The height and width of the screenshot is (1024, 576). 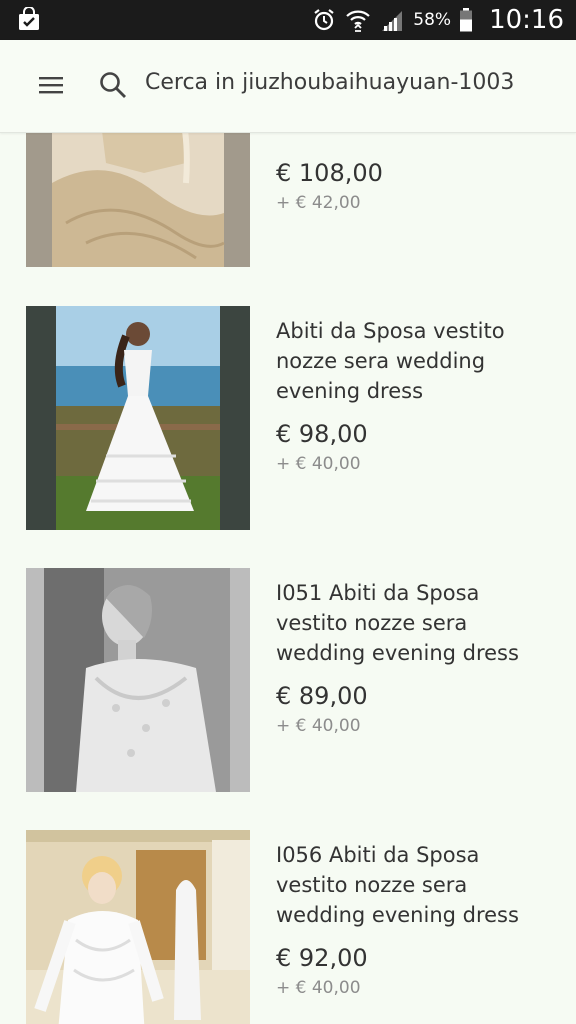 I want to click on battery-icon, so click(x=466, y=20).